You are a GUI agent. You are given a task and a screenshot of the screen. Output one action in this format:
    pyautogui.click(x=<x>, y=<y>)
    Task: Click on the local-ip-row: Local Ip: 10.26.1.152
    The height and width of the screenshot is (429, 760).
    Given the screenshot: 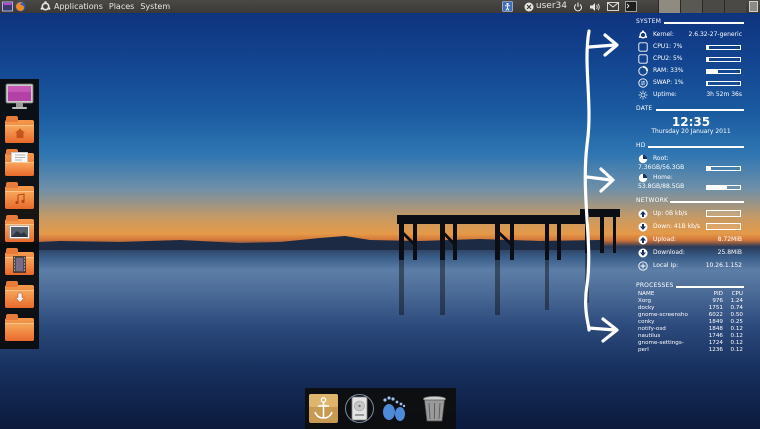 What is the action you would take?
    pyautogui.click(x=691, y=267)
    